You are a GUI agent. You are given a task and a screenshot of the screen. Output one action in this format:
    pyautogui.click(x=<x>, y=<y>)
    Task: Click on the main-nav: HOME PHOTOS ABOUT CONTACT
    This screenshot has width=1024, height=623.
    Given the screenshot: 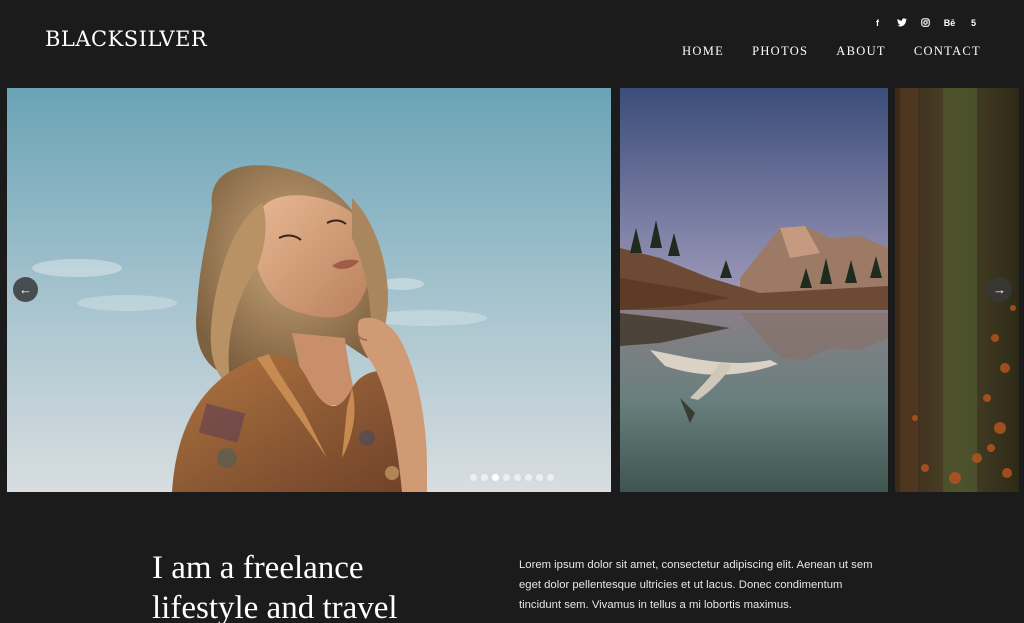 What is the action you would take?
    pyautogui.click(x=831, y=51)
    